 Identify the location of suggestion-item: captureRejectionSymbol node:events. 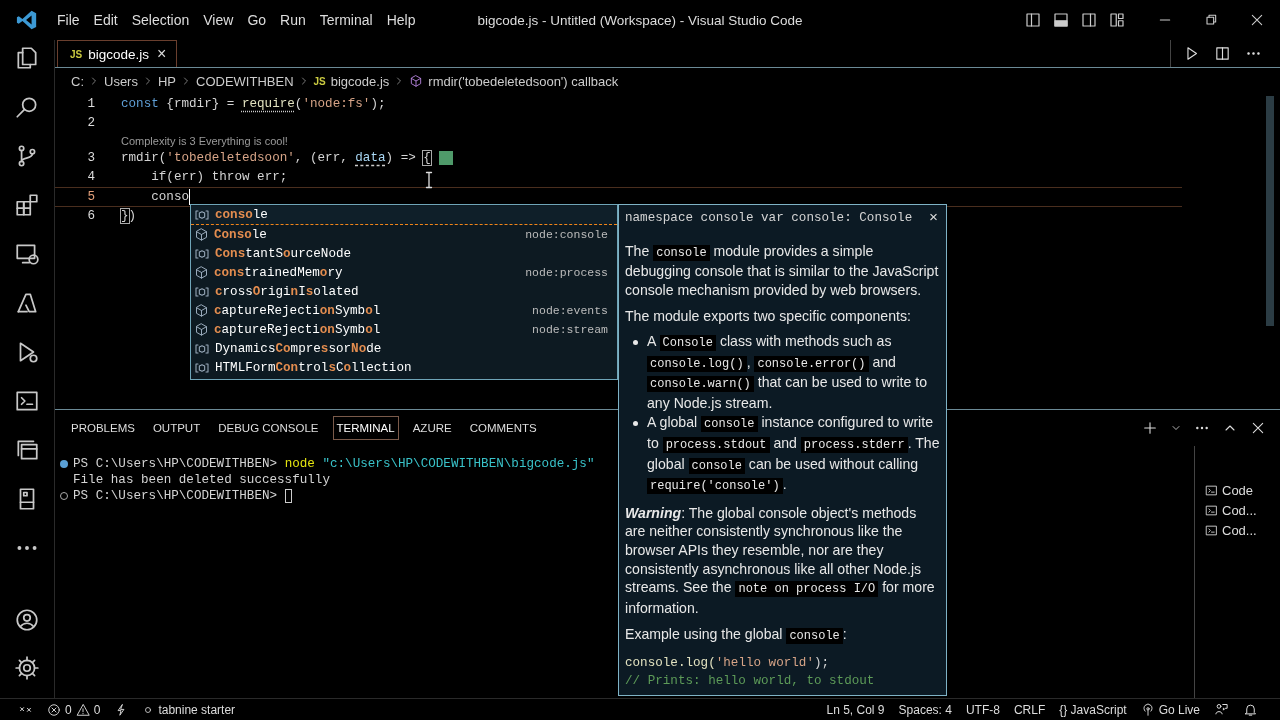
(404, 310).